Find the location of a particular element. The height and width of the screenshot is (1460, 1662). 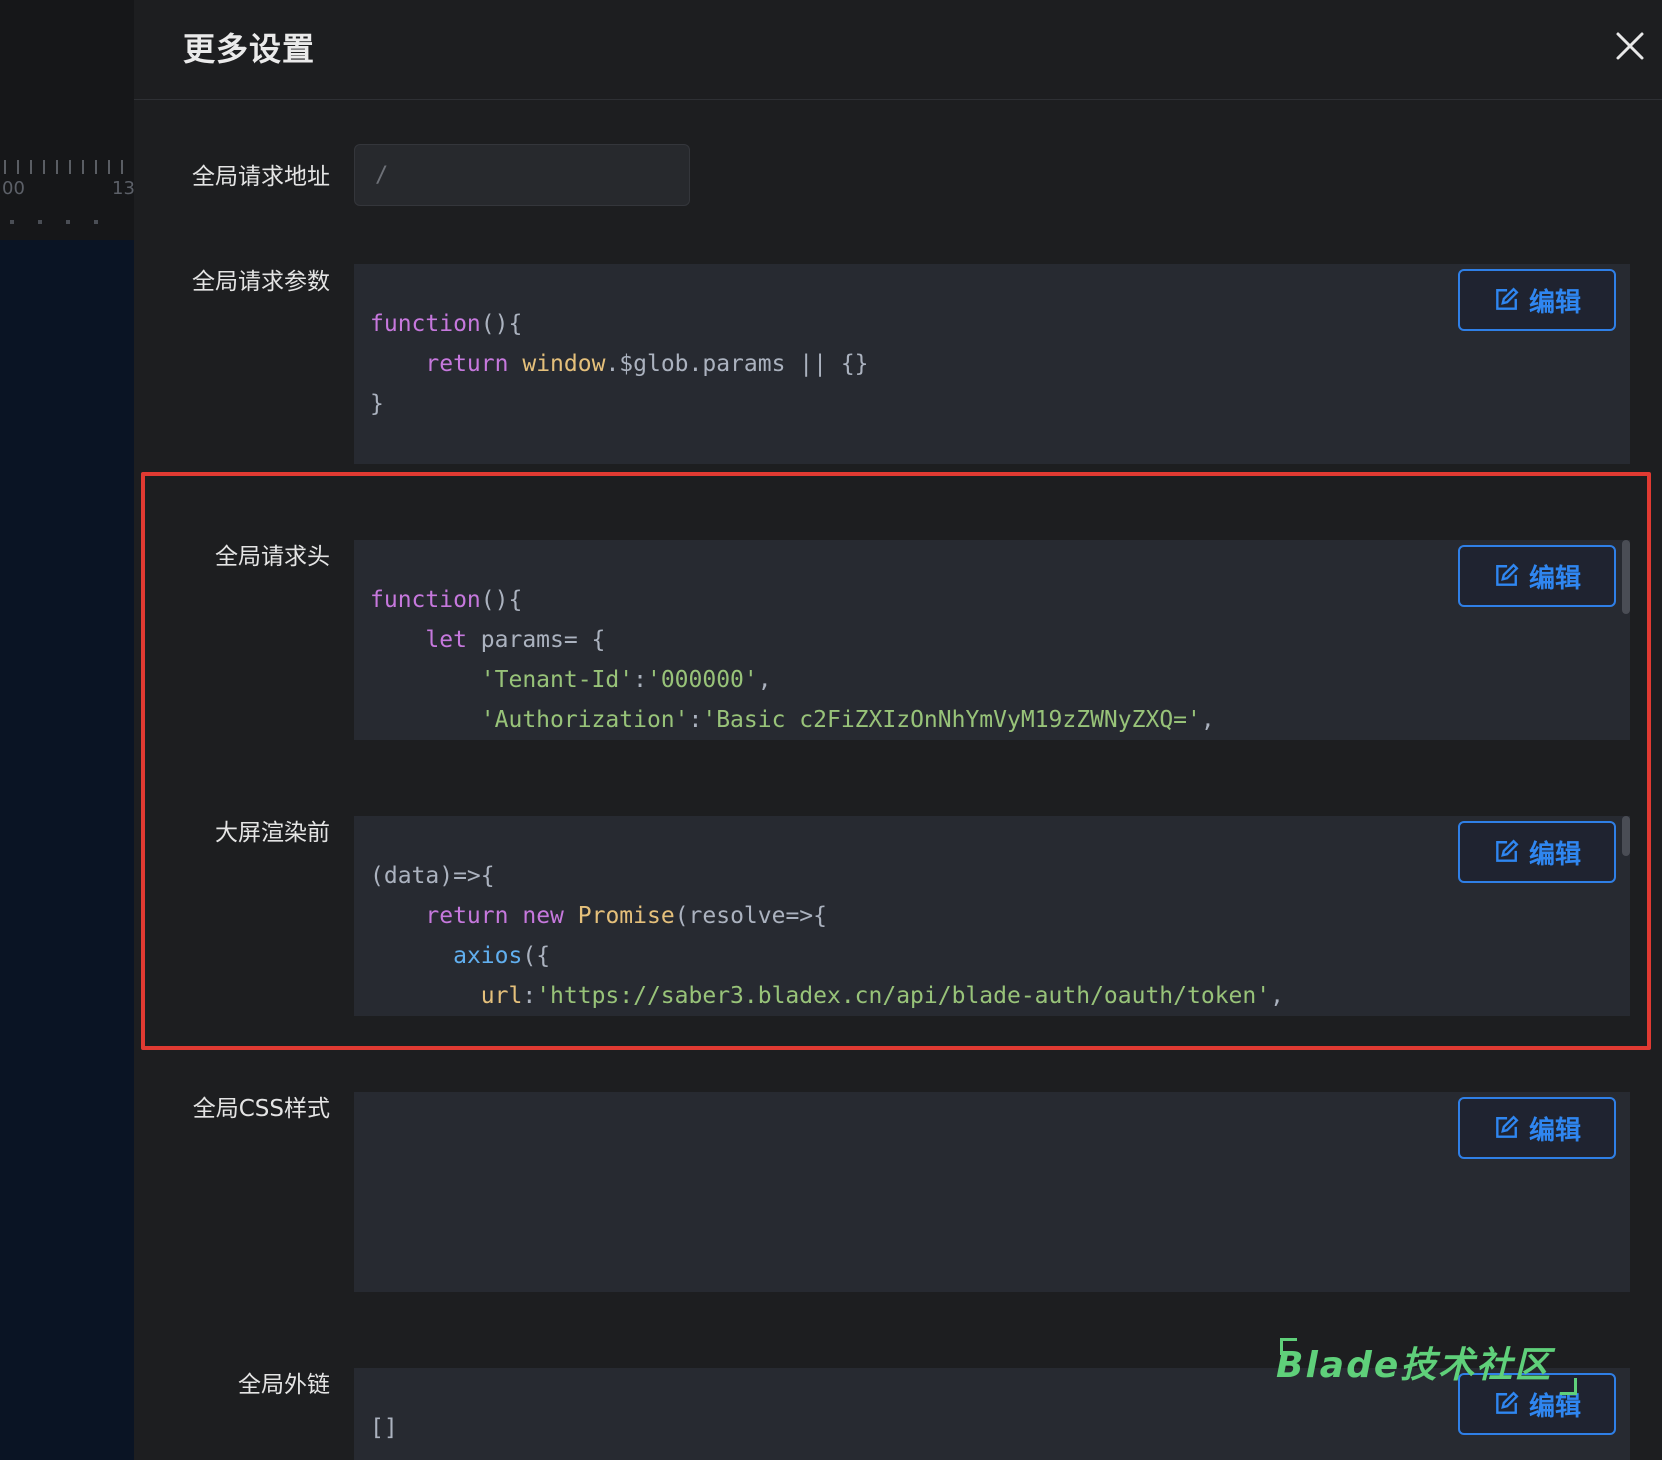

global-css-editor: 编辑 is located at coordinates (992, 1192).